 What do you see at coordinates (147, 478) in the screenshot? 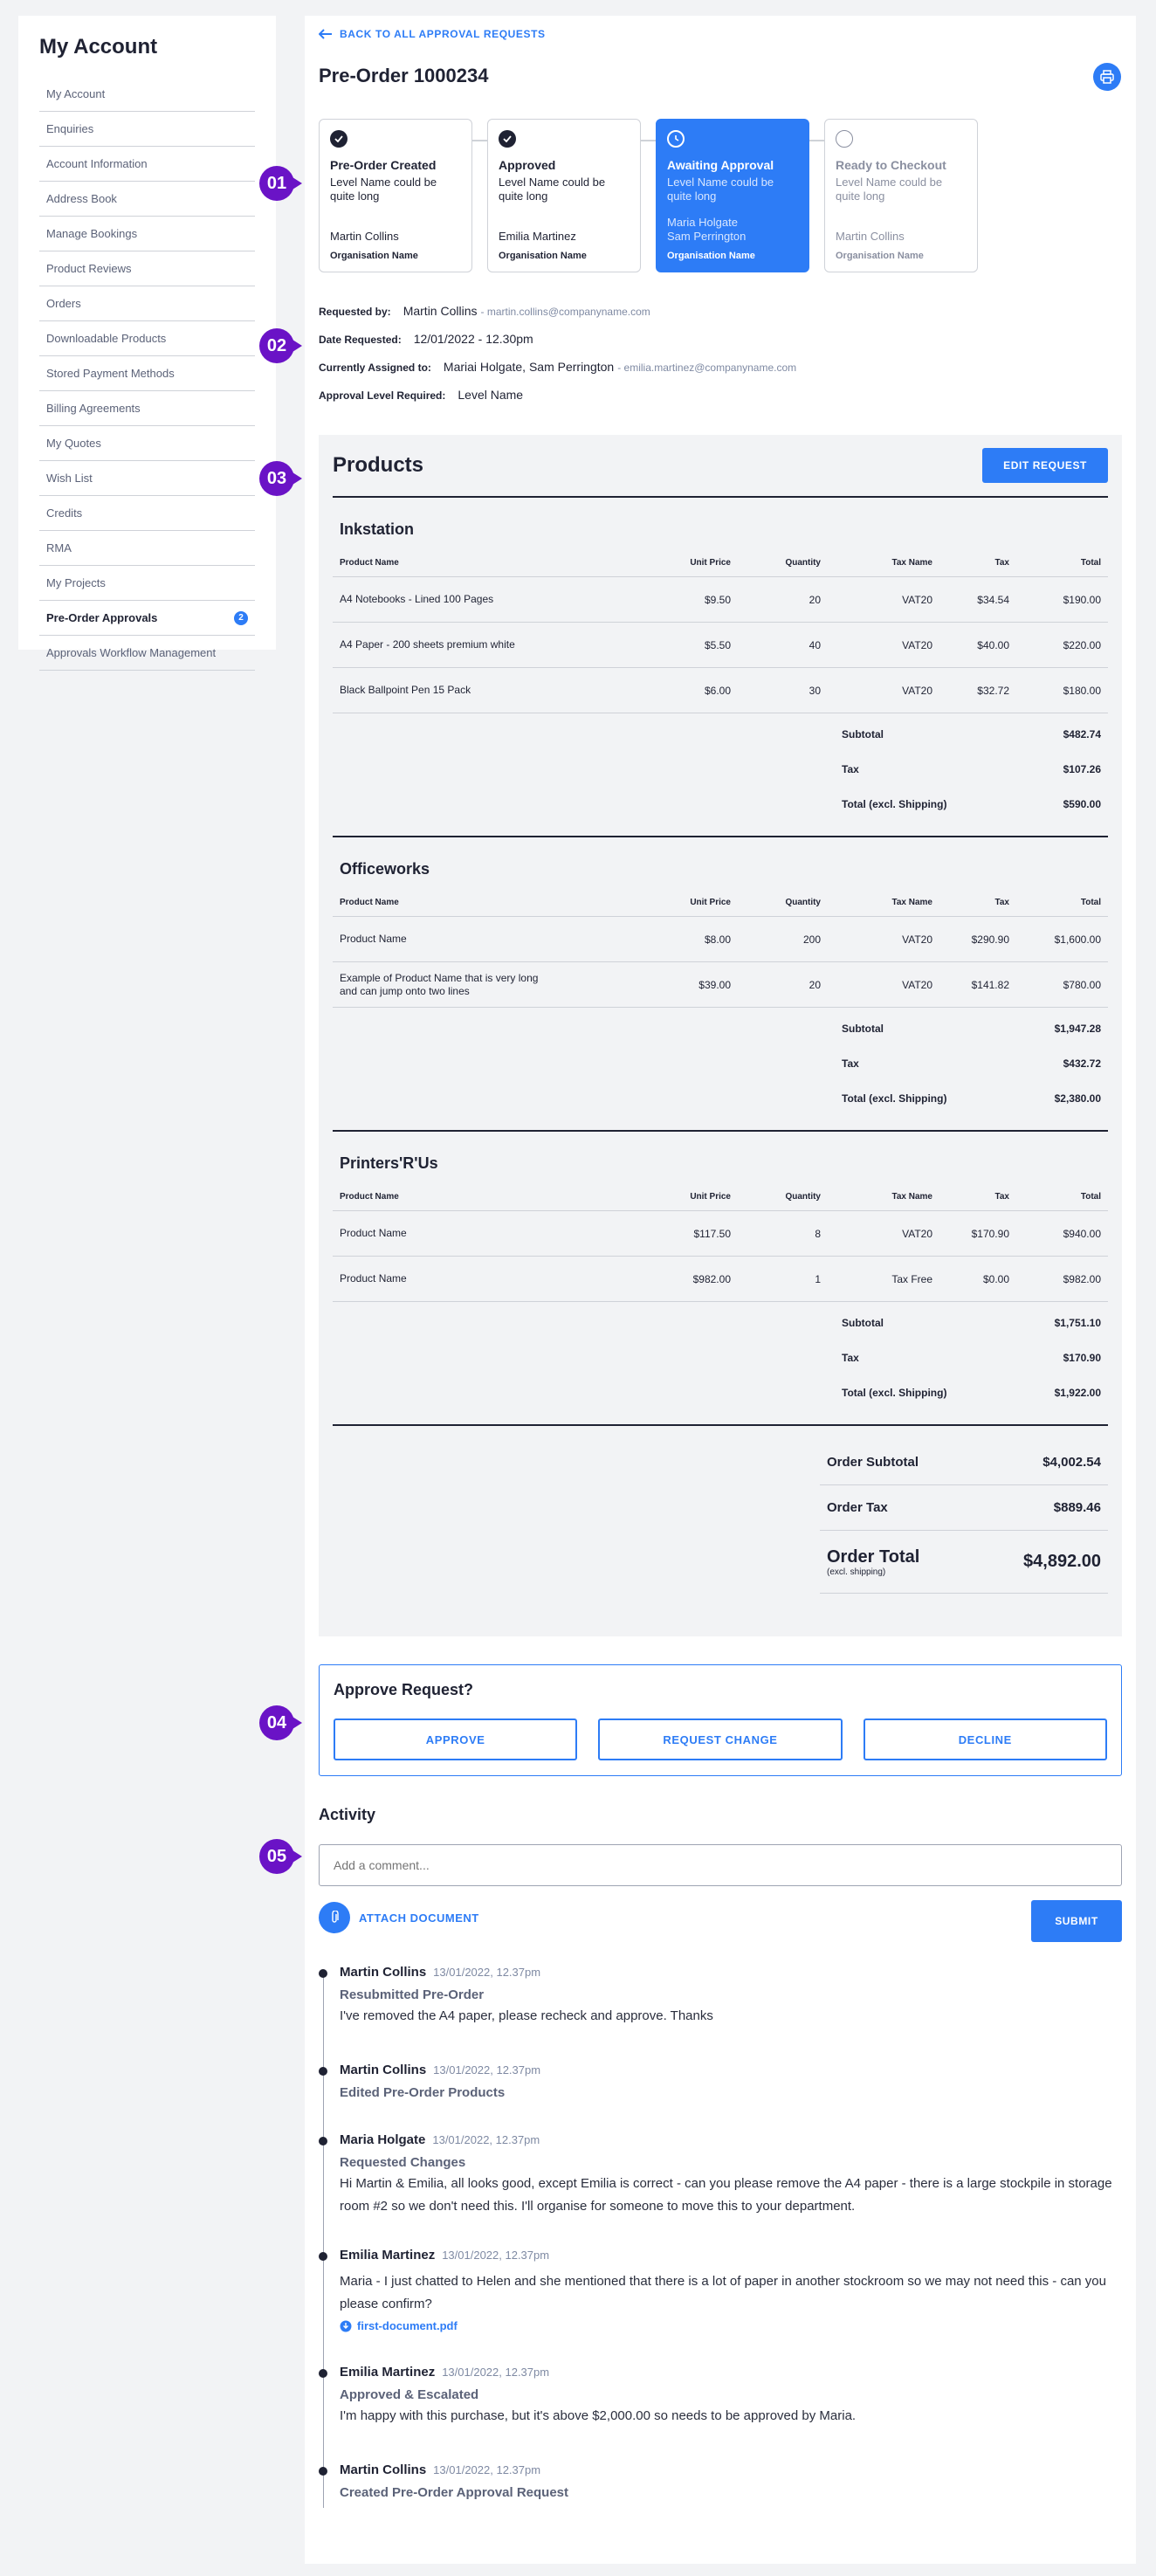
I see `sidebar-item: Wish List` at bounding box center [147, 478].